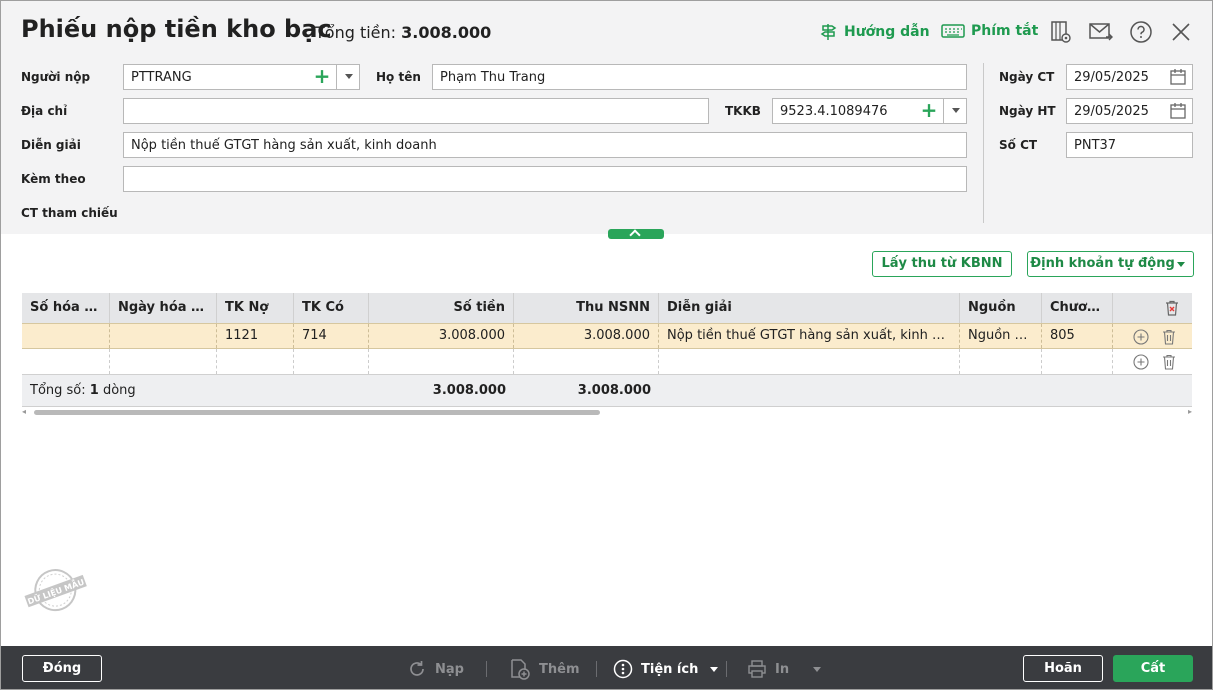  I want to click on save-button: Cất, so click(1153, 668).